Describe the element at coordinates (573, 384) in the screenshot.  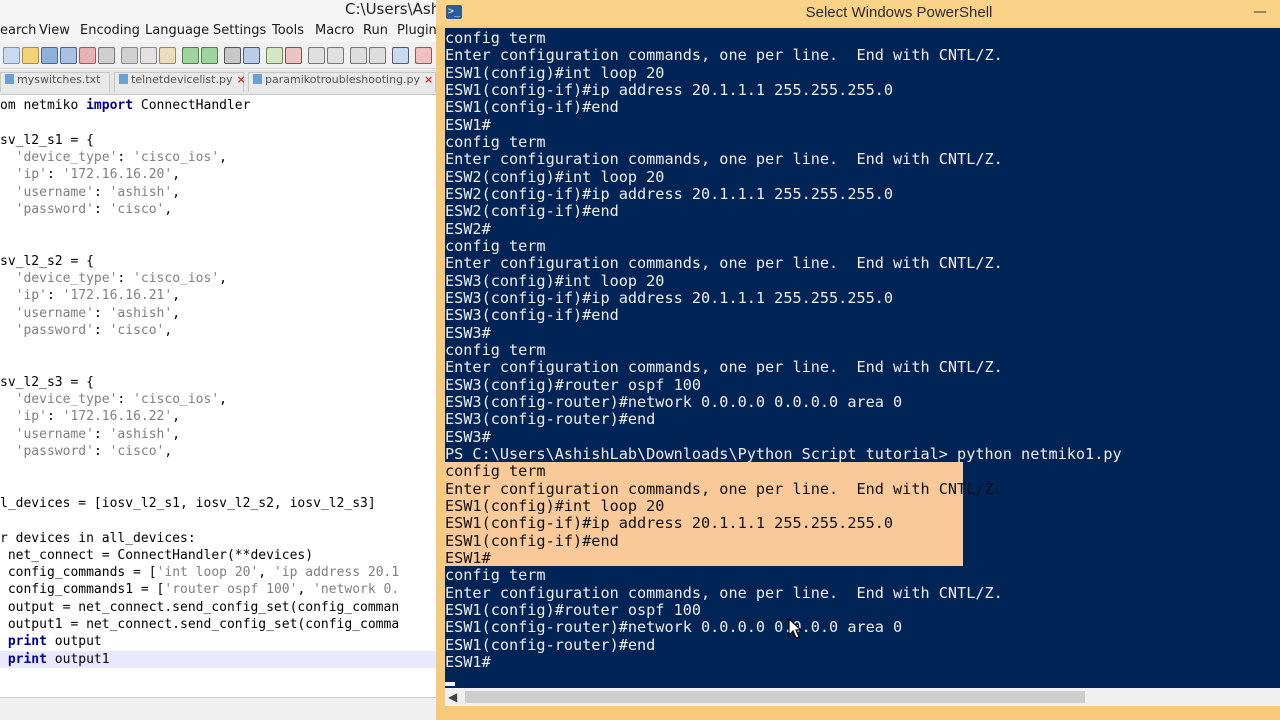
I see `console-line: ESW3(config)#router ospf 100` at that location.